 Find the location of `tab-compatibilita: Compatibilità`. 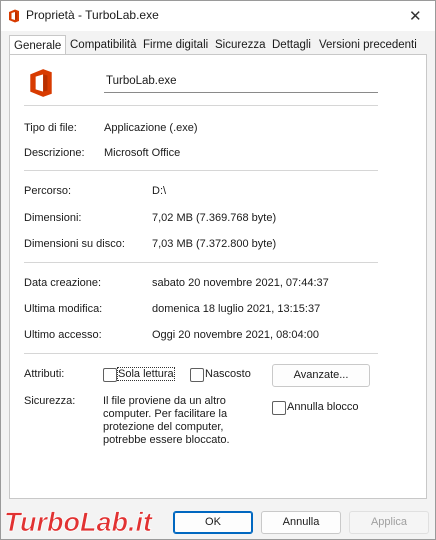

tab-compatibilita: Compatibilità is located at coordinates (103, 46).